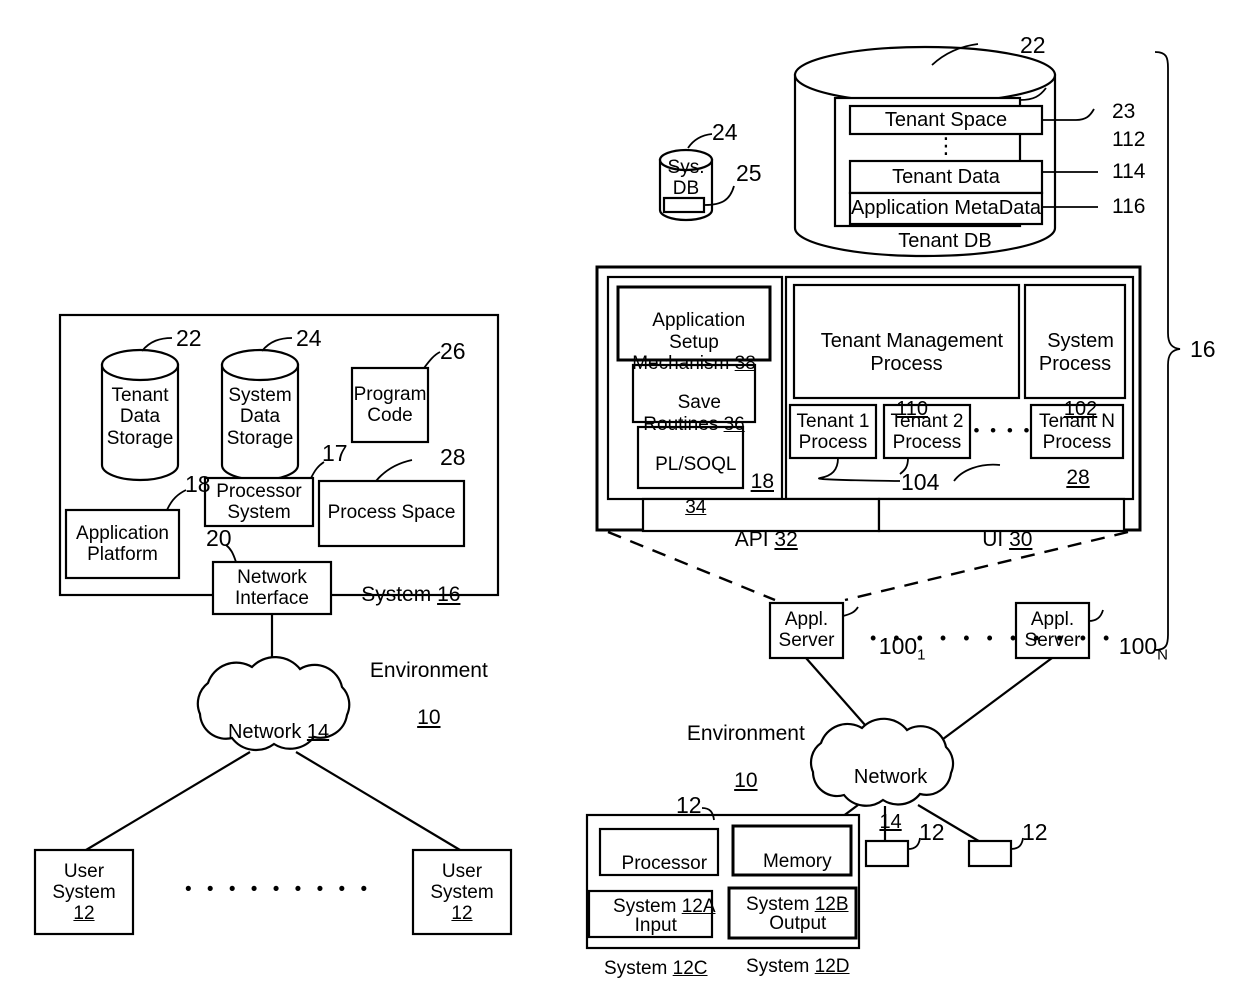  What do you see at coordinates (122, 543) in the screenshot?
I see `application-platform-label: Application Platform` at bounding box center [122, 543].